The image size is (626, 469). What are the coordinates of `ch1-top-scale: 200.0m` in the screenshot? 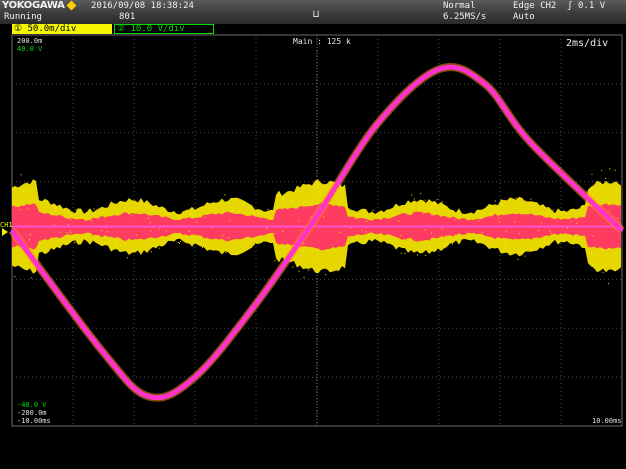 It's located at (30, 41).